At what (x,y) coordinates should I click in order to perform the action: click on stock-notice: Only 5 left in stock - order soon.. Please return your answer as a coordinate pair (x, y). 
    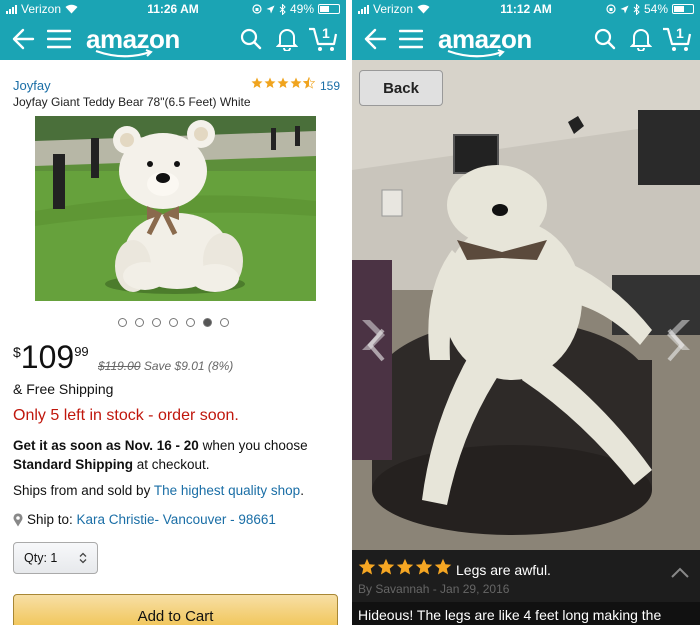
    Looking at the image, I should click on (126, 415).